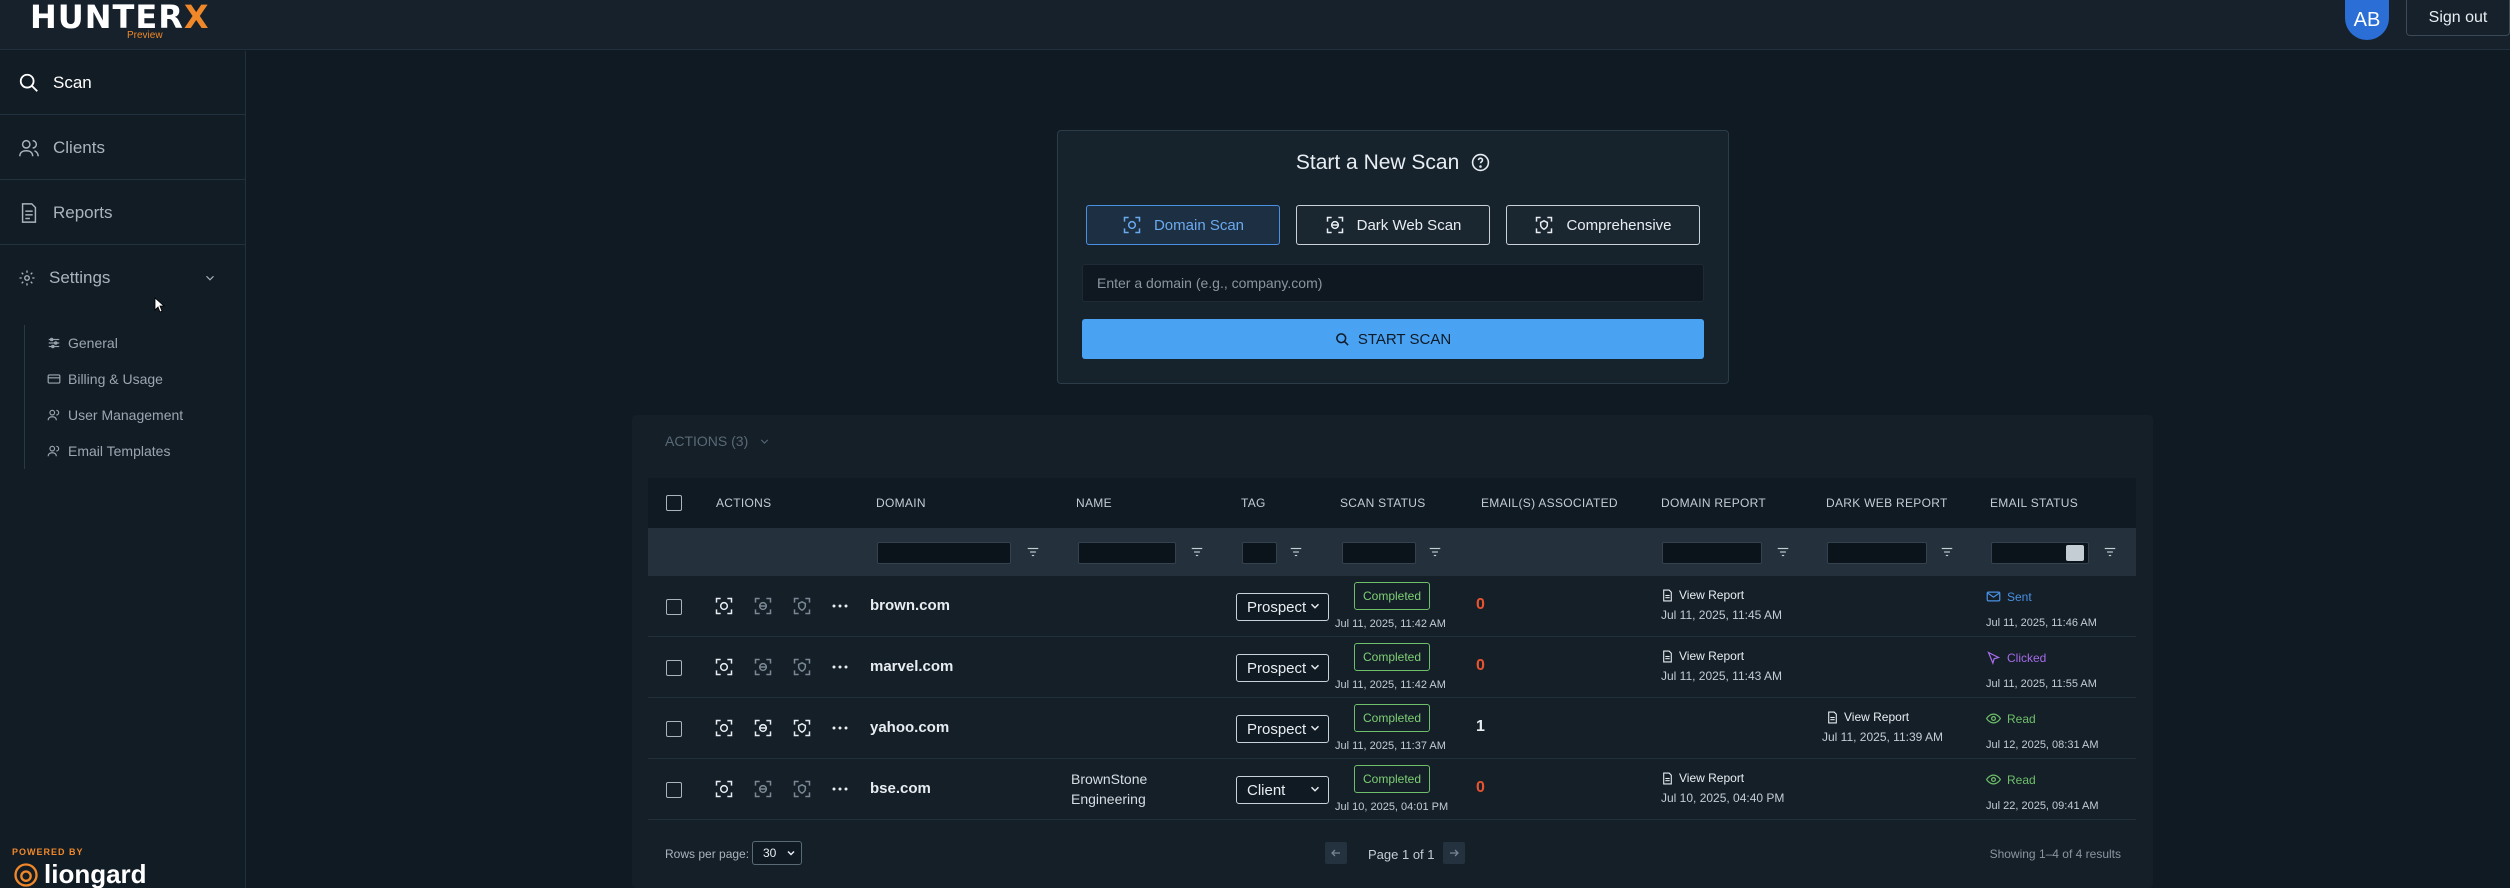 The width and height of the screenshot is (2510, 888). What do you see at coordinates (1603, 225) in the screenshot?
I see `tab-comprehensive: Comprehensive` at bounding box center [1603, 225].